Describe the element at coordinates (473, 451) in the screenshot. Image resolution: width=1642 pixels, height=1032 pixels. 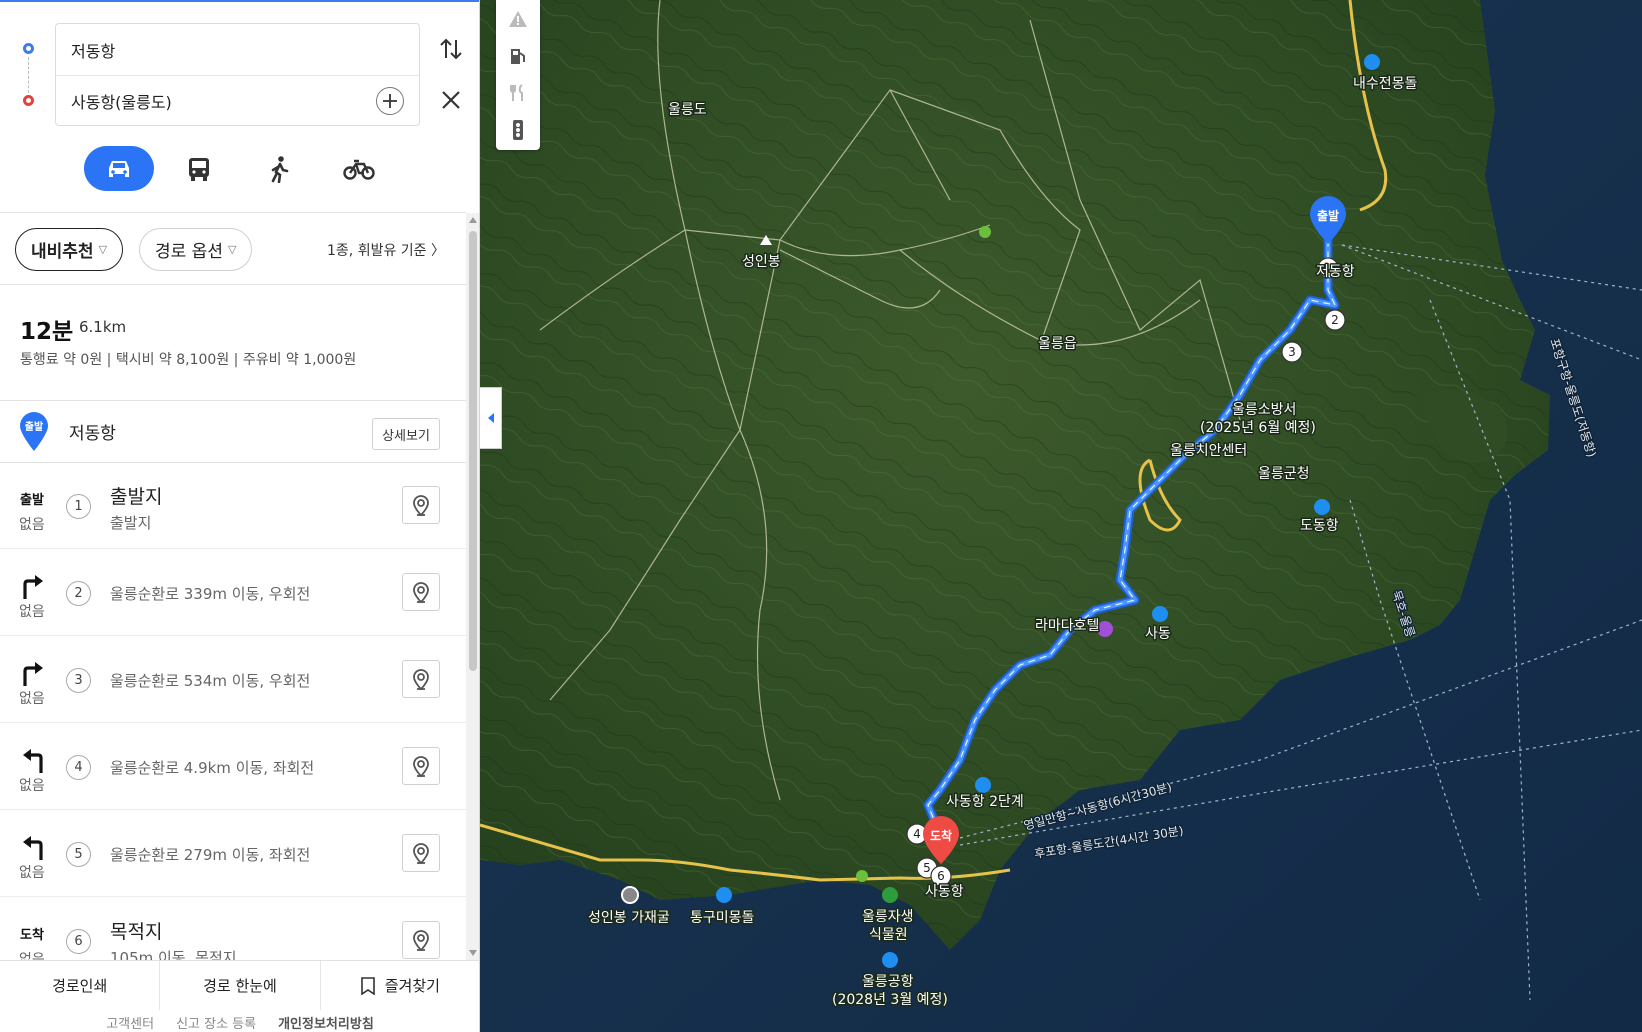
I see `scroll-thumb` at that location.